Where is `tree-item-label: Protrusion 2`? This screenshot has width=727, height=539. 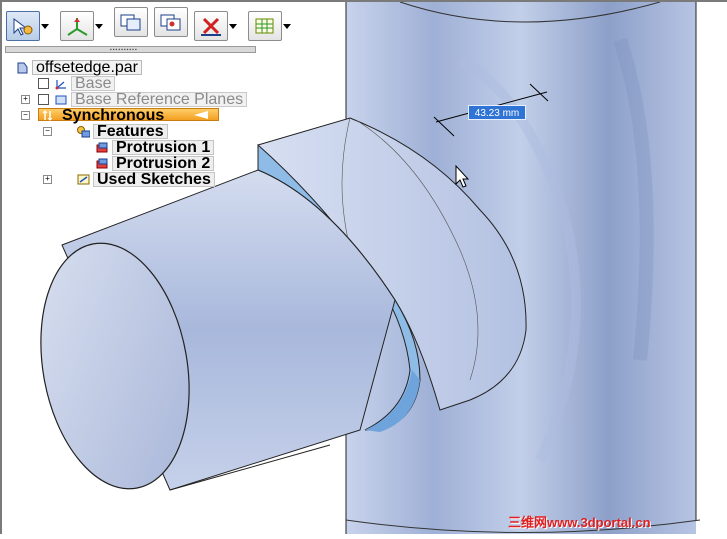 tree-item-label: Protrusion 2 is located at coordinates (163, 163).